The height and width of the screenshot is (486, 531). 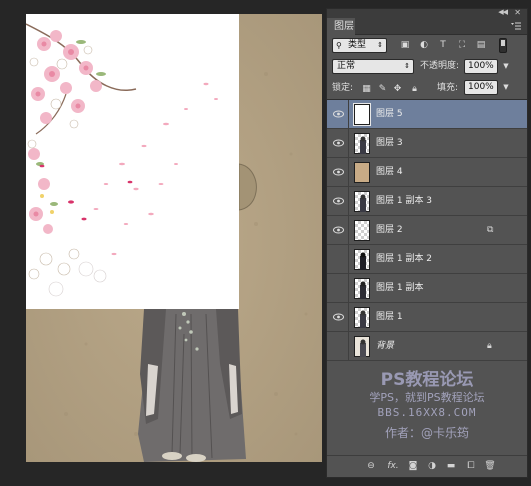 What do you see at coordinates (346, 66) in the screenshot?
I see `blend-mode-value: 正常` at bounding box center [346, 66].